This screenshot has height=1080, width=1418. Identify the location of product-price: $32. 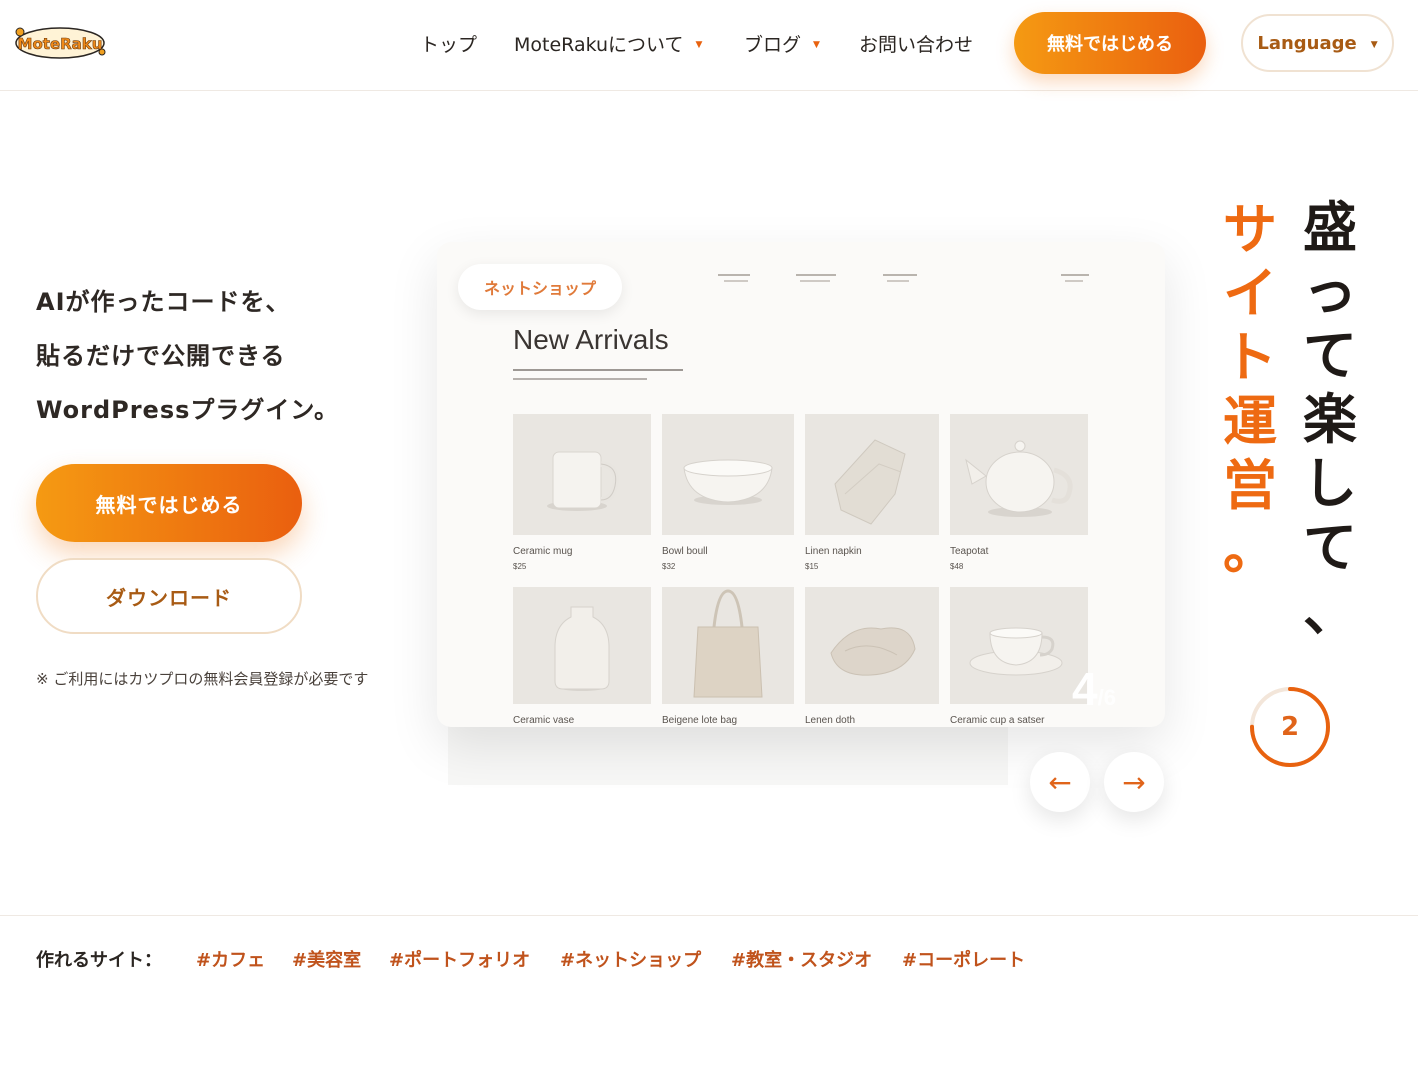
(669, 566).